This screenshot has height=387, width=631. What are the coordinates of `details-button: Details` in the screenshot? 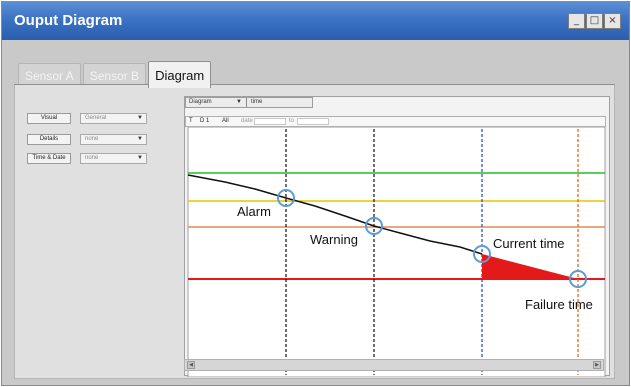 It's located at (49, 139).